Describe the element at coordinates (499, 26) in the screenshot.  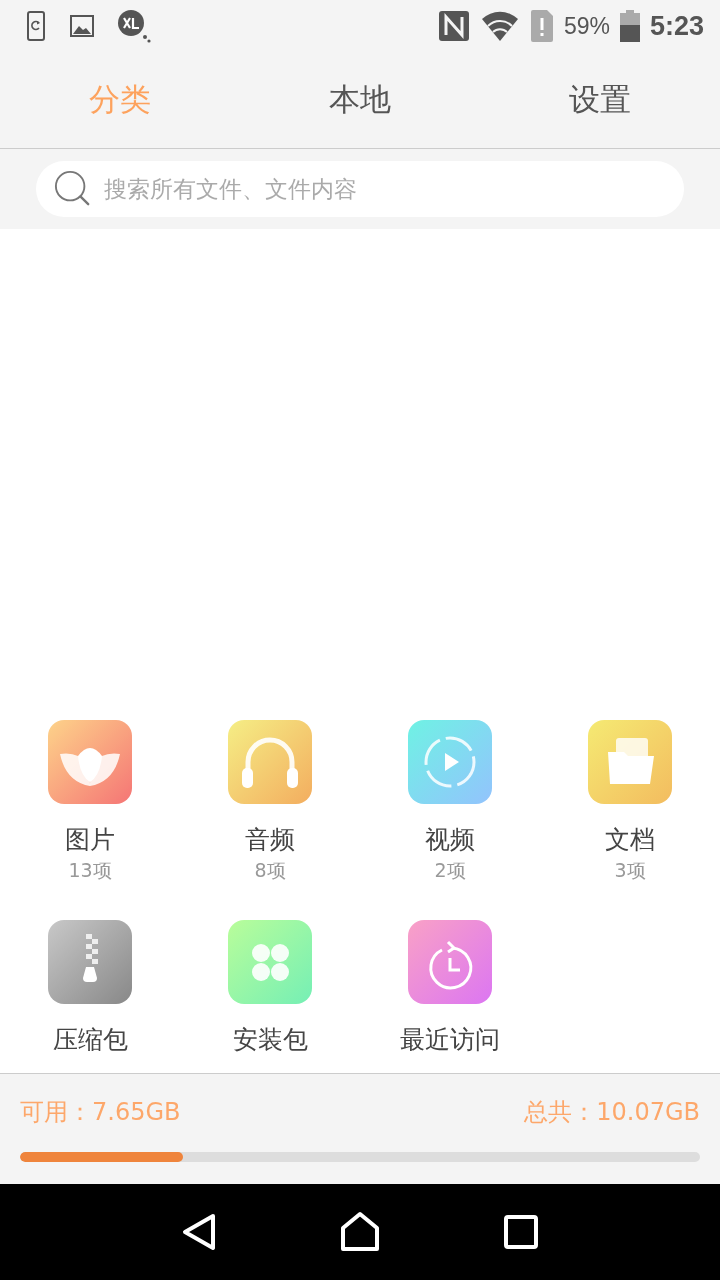
I see `wifi-icon` at that location.